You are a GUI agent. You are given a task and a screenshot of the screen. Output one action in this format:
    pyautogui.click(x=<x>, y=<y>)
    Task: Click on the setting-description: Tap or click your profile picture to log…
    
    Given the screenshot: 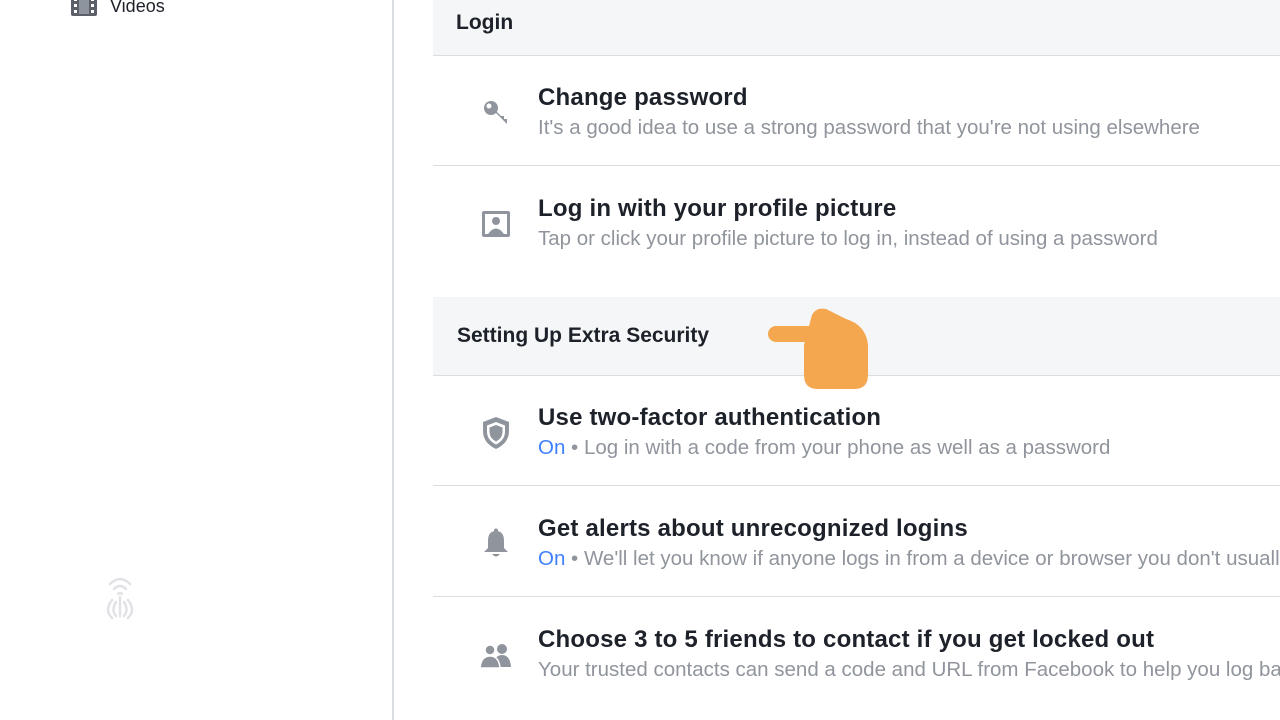 What is the action you would take?
    pyautogui.click(x=848, y=238)
    